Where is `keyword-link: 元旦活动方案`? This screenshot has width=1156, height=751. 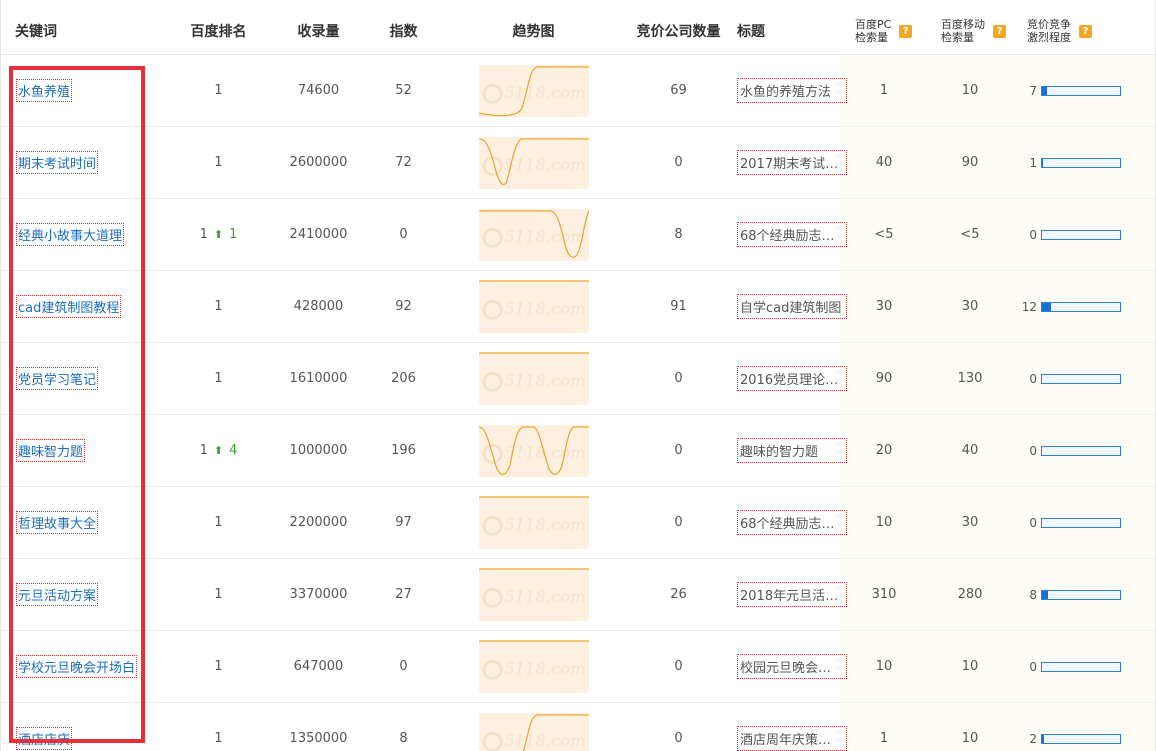
keyword-link: 元旦活动方案 is located at coordinates (57, 594).